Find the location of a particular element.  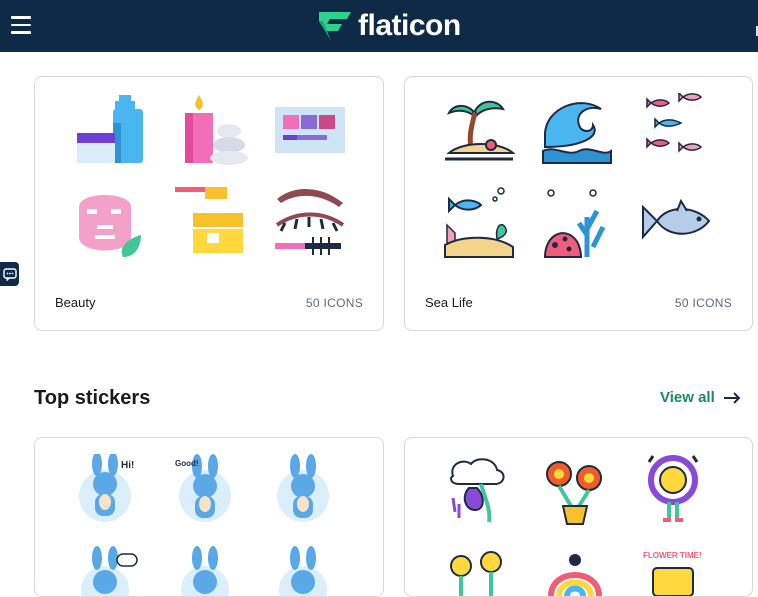

arrow-right-icon is located at coordinates (732, 397).